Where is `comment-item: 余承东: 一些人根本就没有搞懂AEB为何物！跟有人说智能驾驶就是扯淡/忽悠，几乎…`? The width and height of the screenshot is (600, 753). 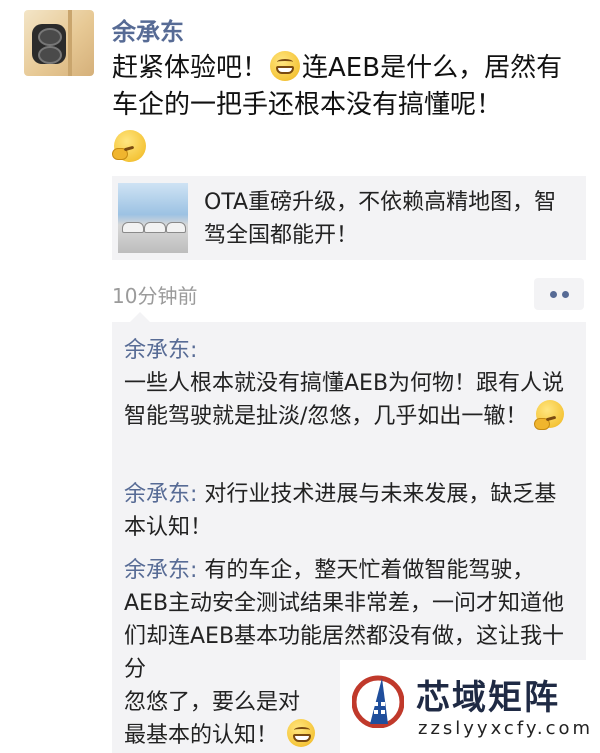
comment-item: 余承东: 一些人根本就没有搞懂AEB为何物！跟有人说智能驾驶就是扯淡/忽悠，几乎… is located at coordinates (348, 383).